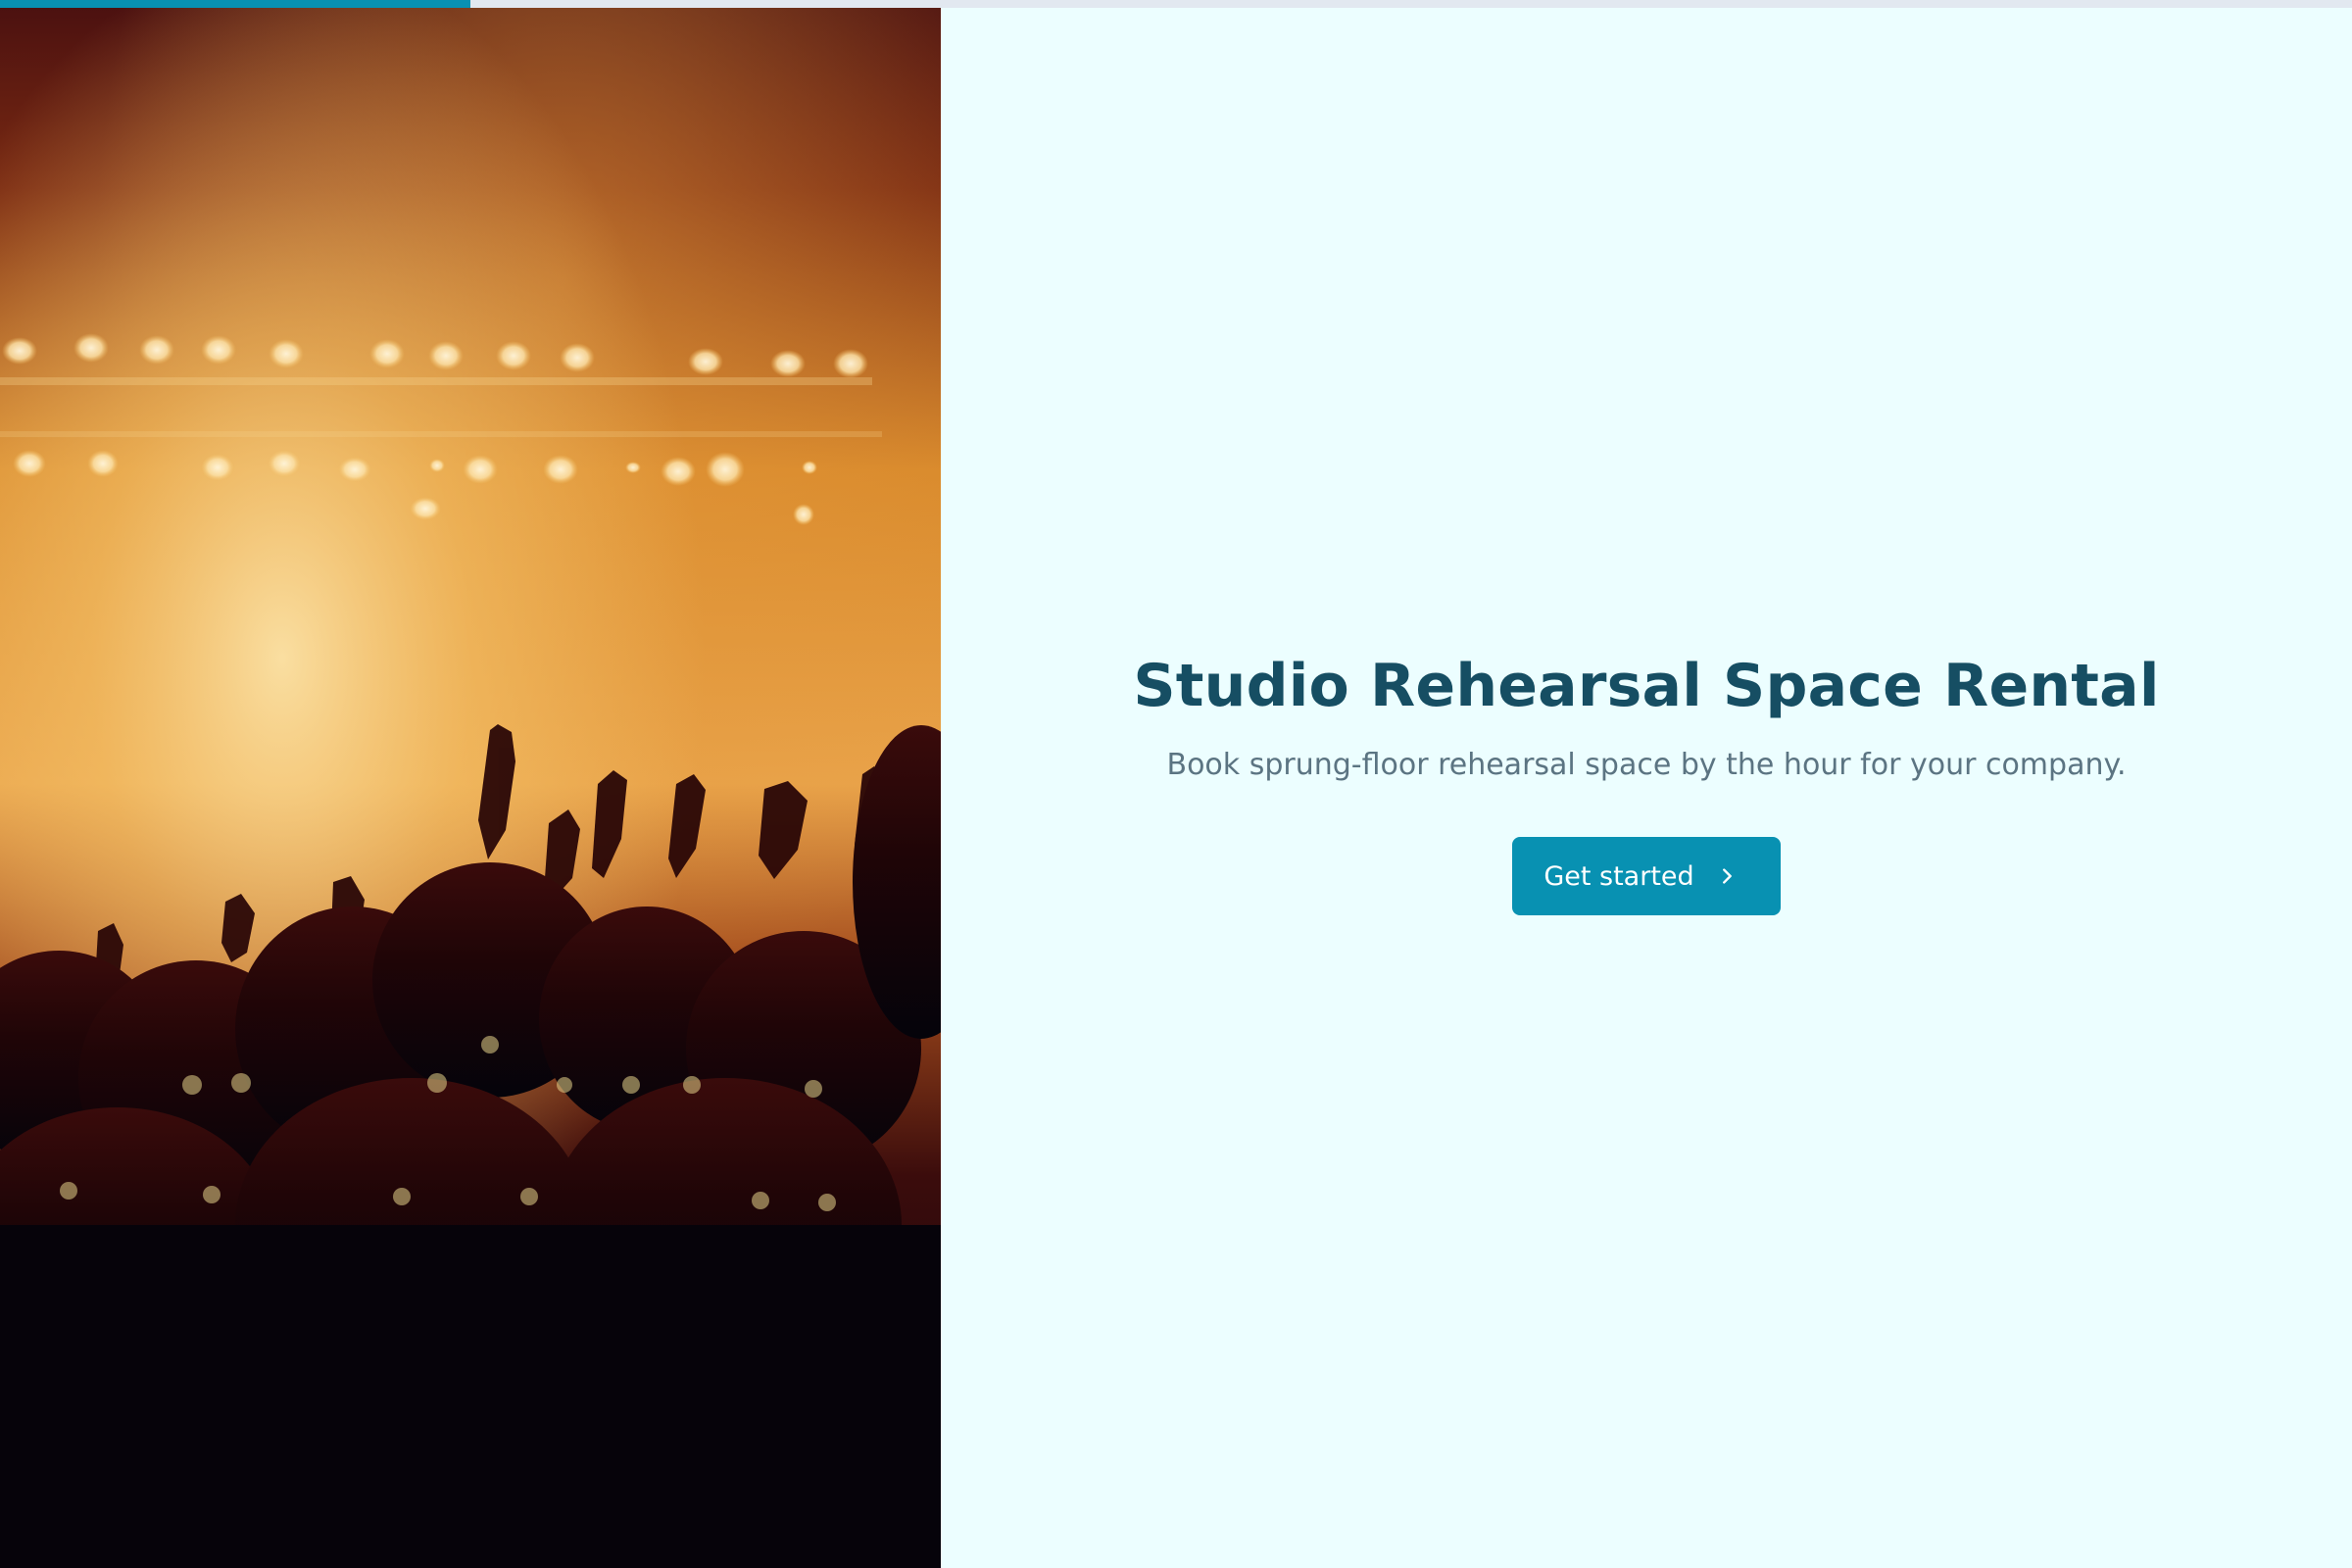 The width and height of the screenshot is (2352, 1568). Describe the element at coordinates (1727, 876) in the screenshot. I see `chevron-right-icon` at that location.